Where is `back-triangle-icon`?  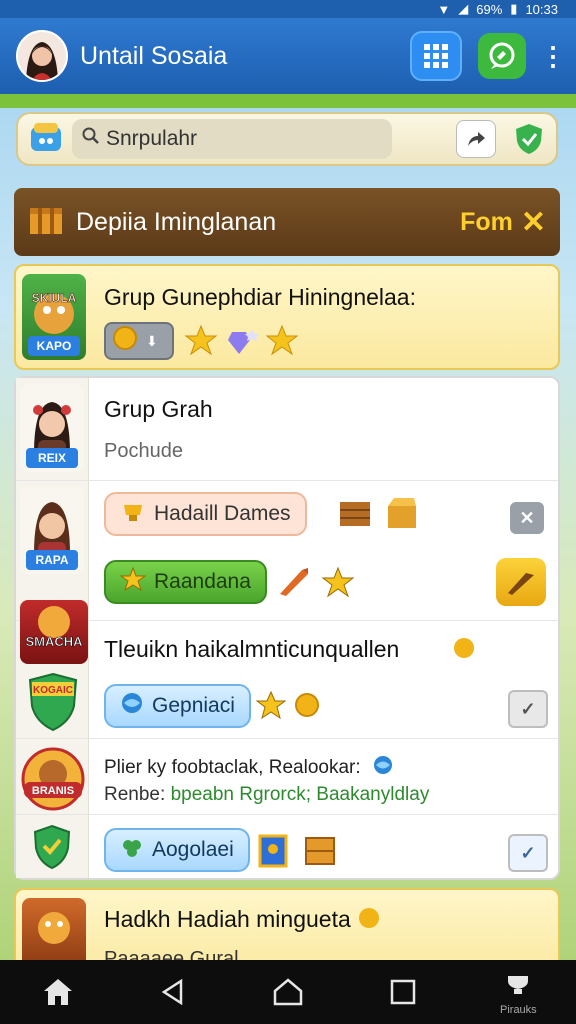
back-triangle-icon is located at coordinates (172, 992).